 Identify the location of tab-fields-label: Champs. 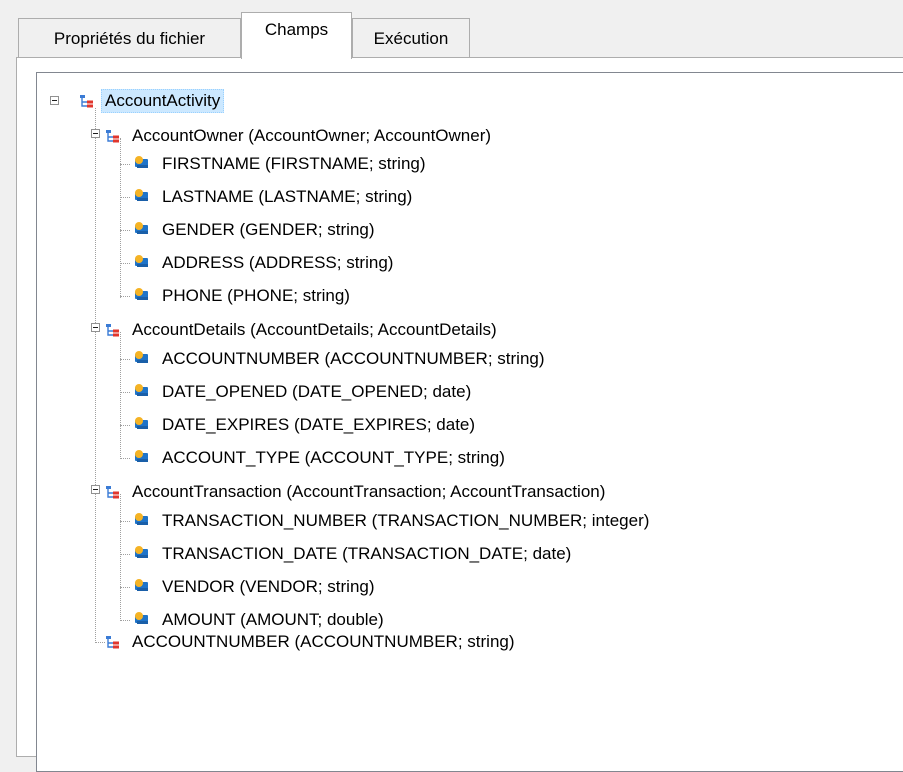
(296, 29).